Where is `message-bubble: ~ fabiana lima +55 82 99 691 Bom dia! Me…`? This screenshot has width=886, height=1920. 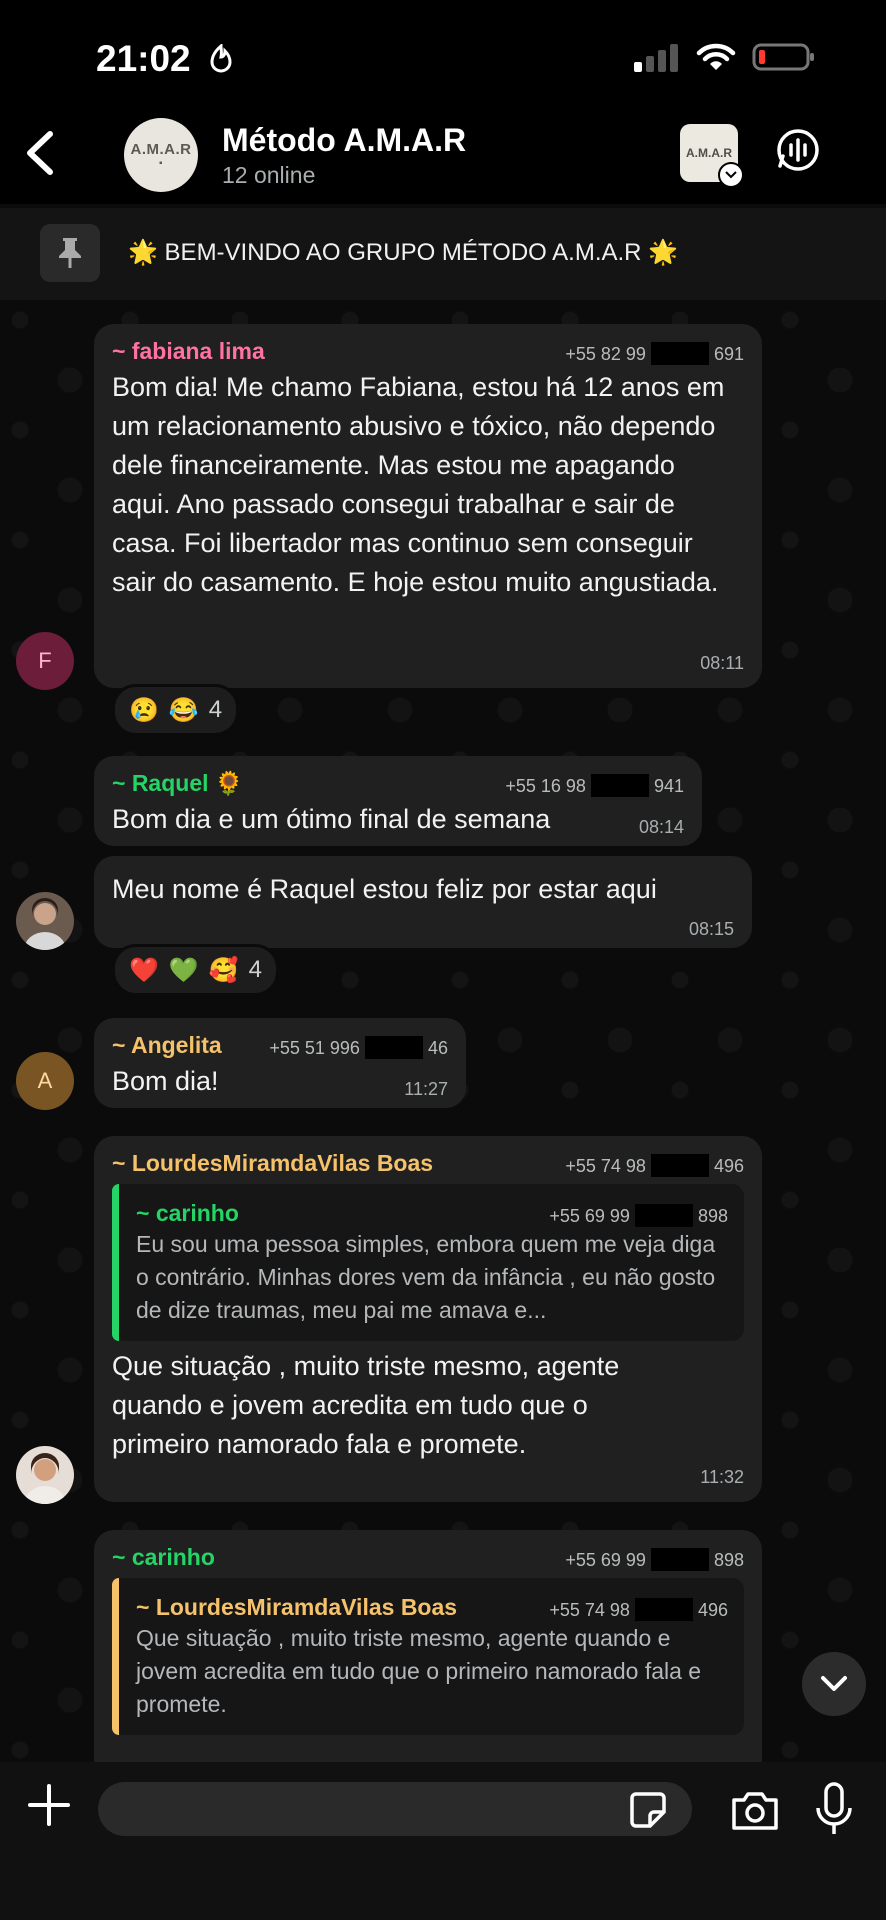
message-bubble: ~ fabiana lima +55 82 99 691 Bom dia! Me… is located at coordinates (428, 506).